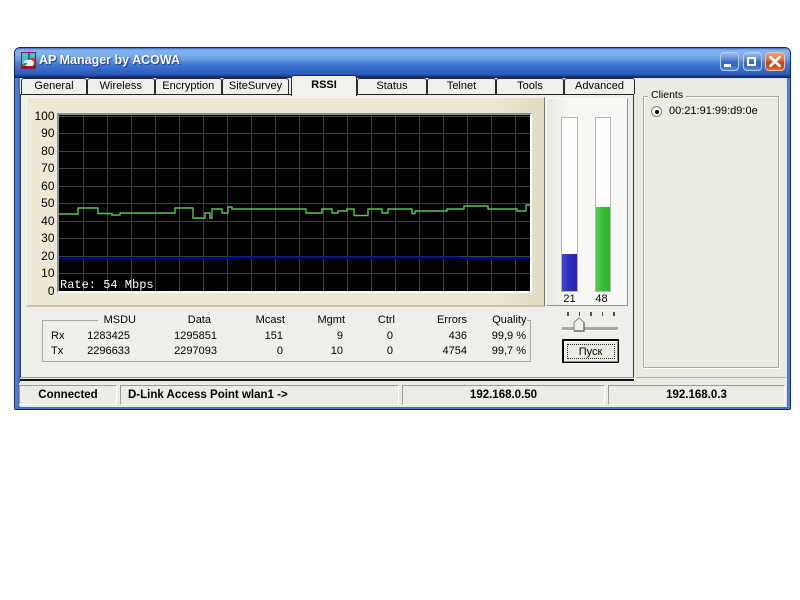  Describe the element at coordinates (107, 284) in the screenshot. I see `svg-text: Rate: 54 Mbps` at that location.